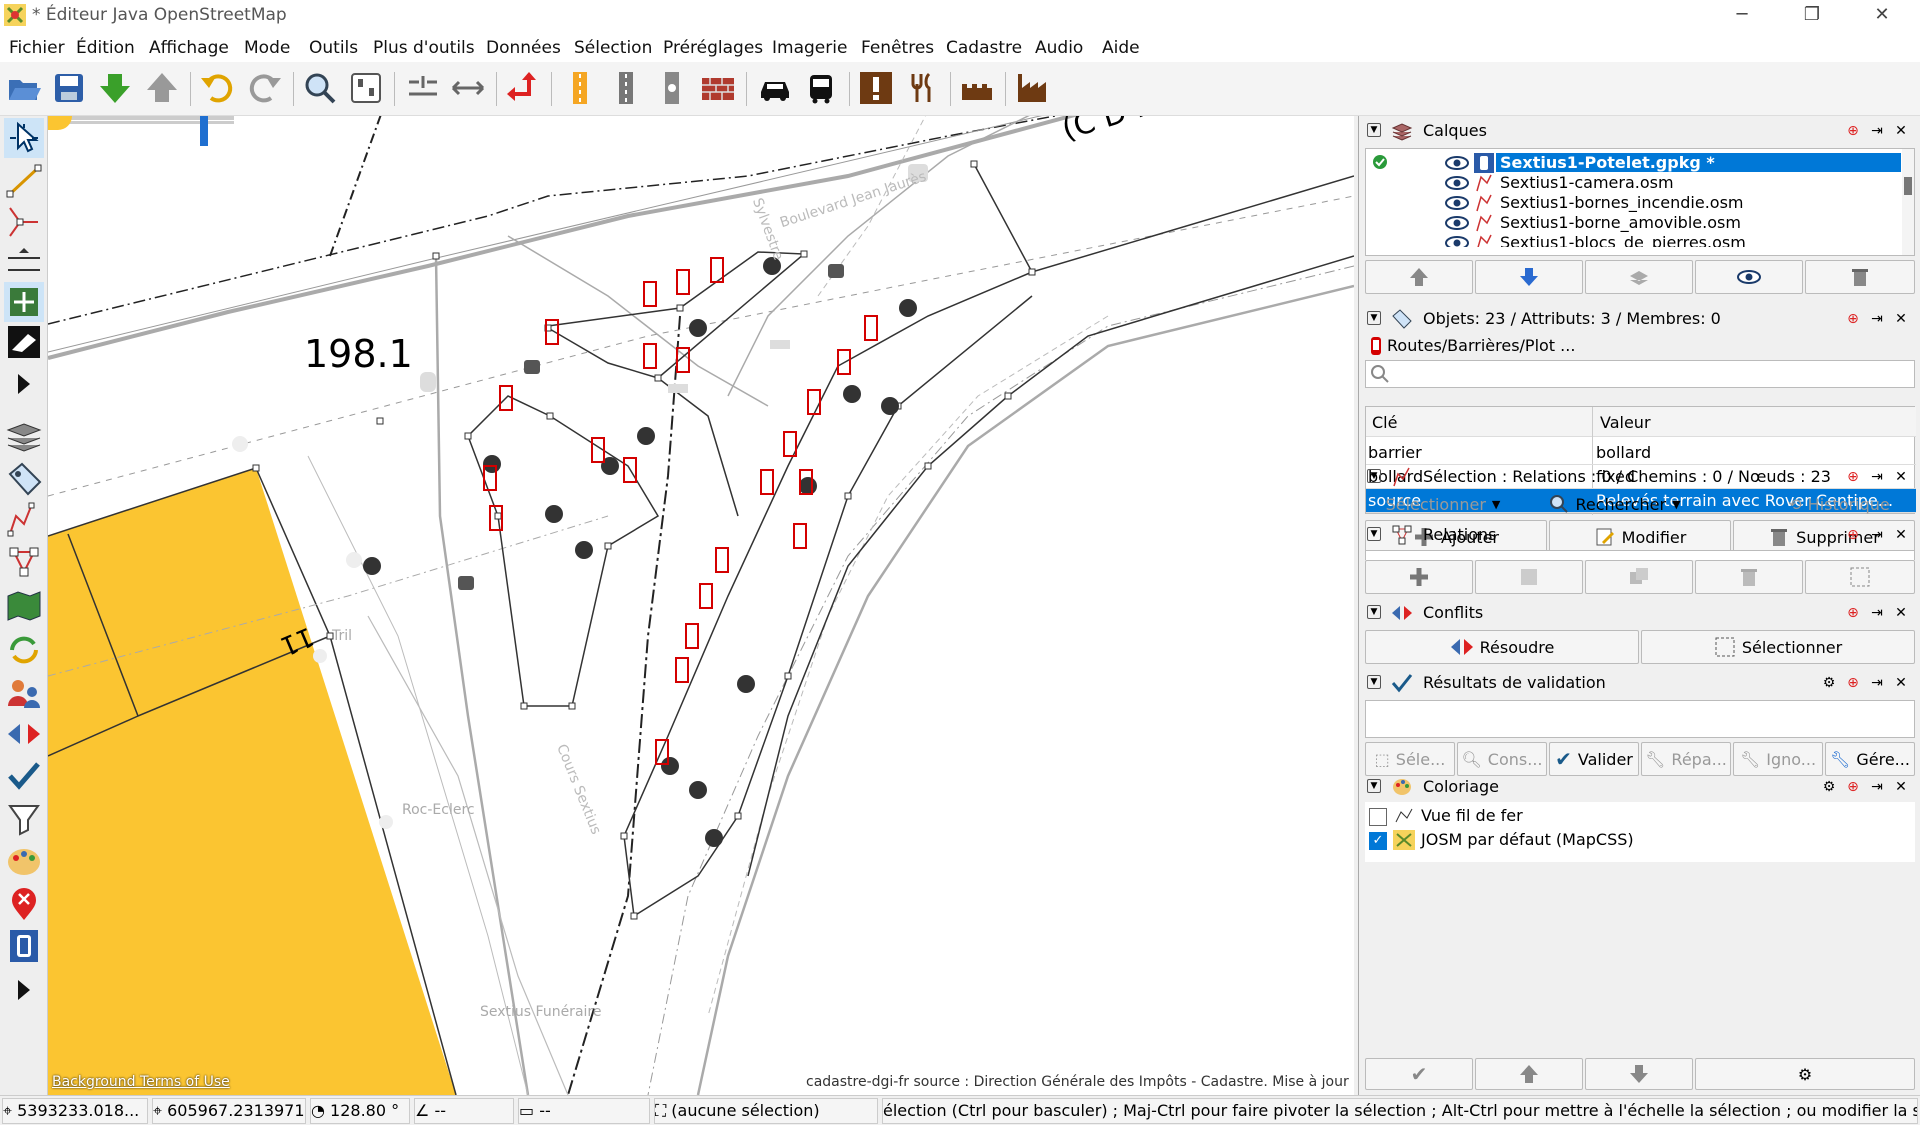  What do you see at coordinates (24, 436) in the screenshot?
I see `layers-toggle-icon` at bounding box center [24, 436].